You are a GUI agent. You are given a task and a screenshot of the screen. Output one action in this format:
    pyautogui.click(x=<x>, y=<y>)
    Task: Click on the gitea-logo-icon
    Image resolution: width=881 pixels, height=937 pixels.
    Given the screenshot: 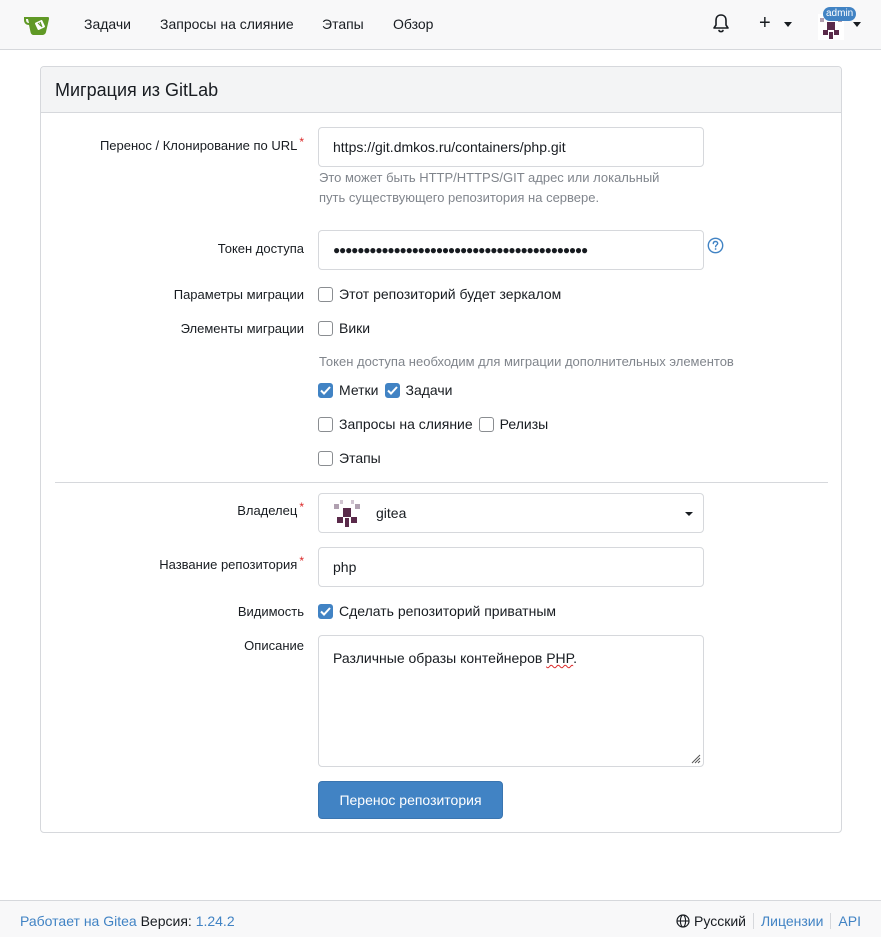 What is the action you would take?
    pyautogui.click(x=38, y=25)
    